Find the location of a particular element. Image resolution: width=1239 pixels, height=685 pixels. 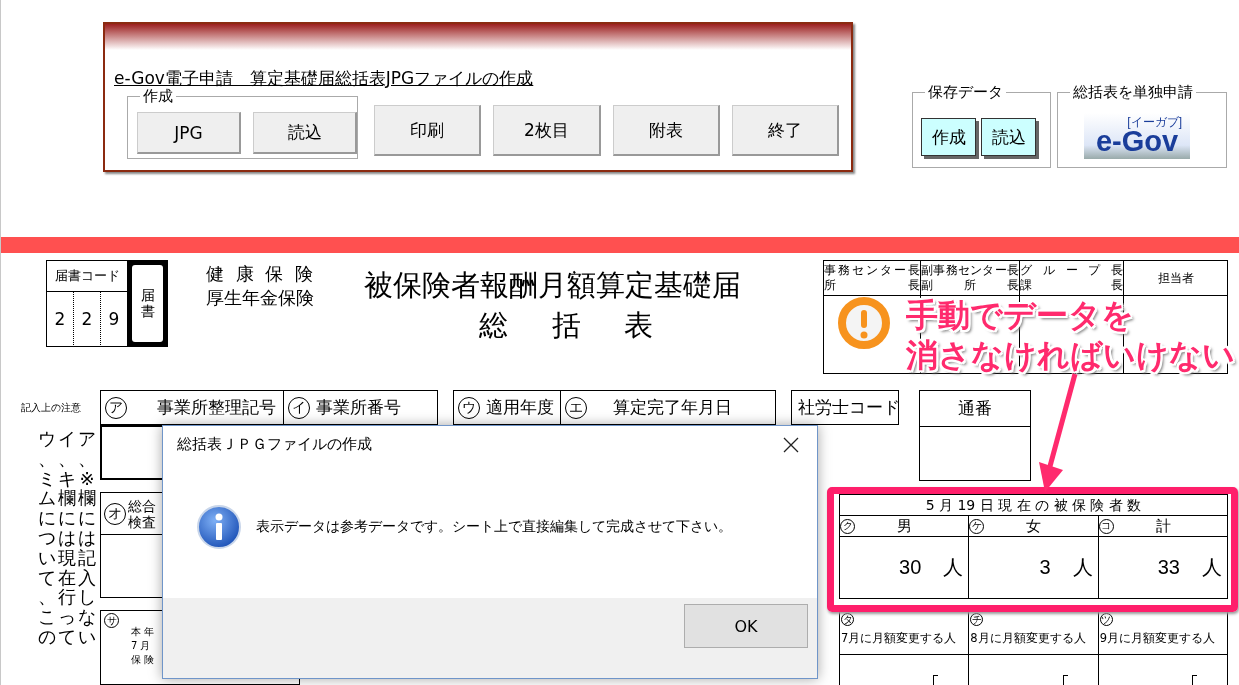

header-text: 事務センター長 is located at coordinates (872, 270).